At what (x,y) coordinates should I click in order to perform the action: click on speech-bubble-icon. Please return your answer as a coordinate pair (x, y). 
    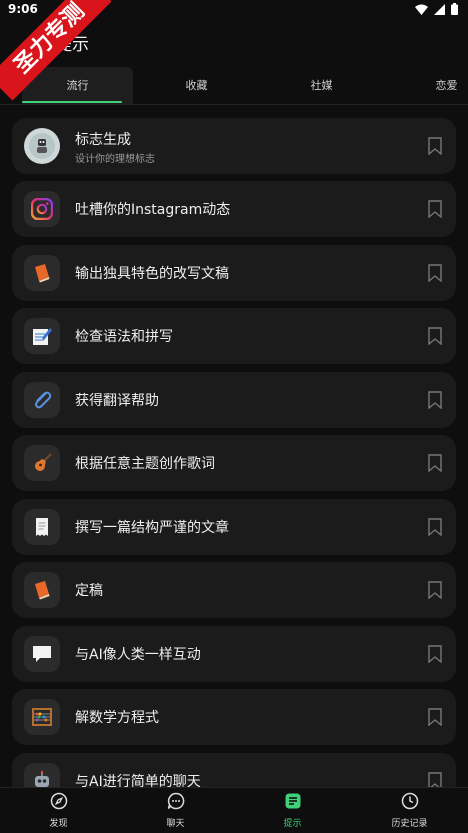
    Looking at the image, I should click on (42, 654).